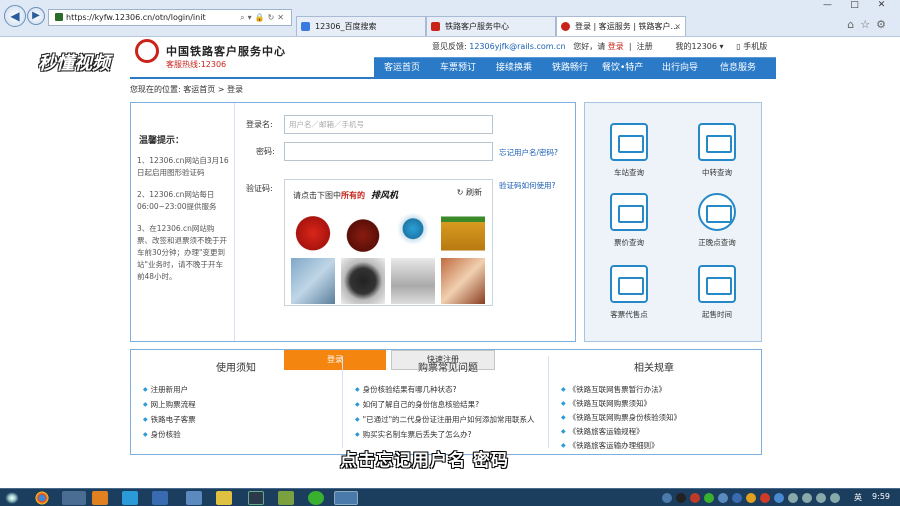  Describe the element at coordinates (15, 16) in the screenshot. I see `back-icon: ◀` at that location.